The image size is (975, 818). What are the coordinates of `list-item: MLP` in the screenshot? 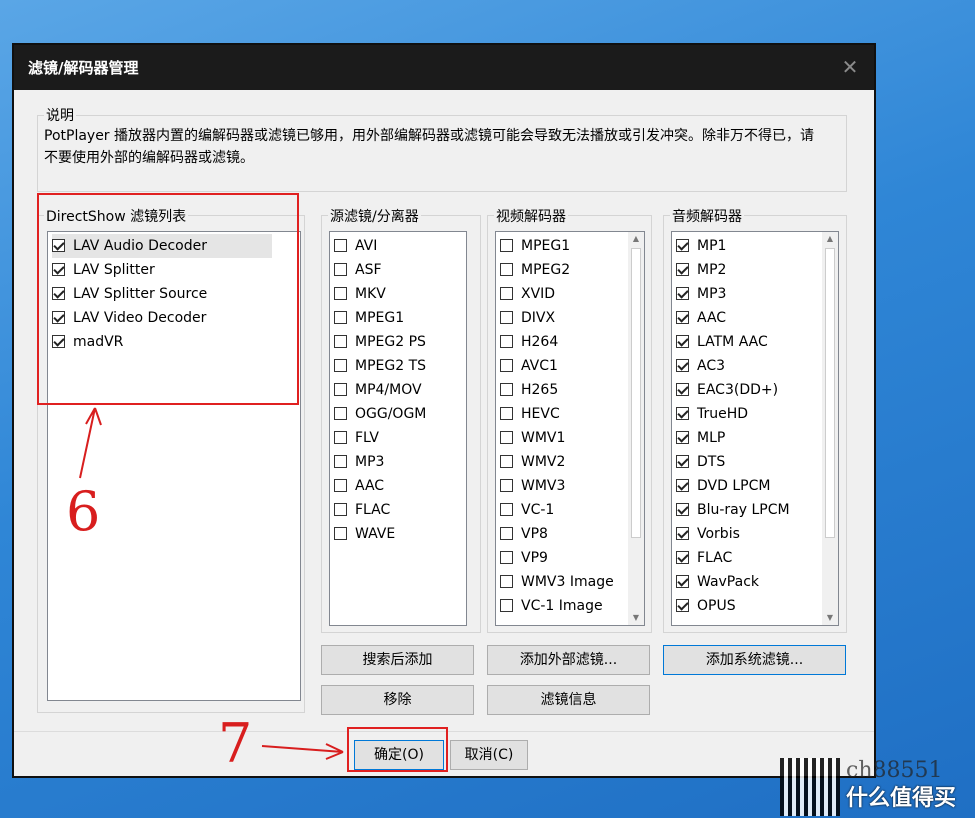 It's located at (700, 438).